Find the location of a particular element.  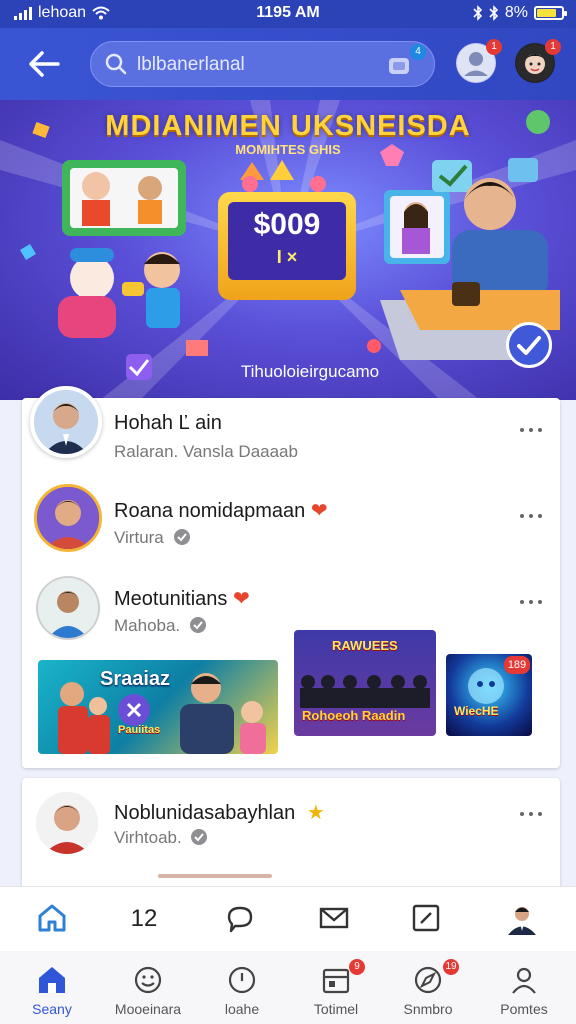

banner-subtitle: MOMIHTES GHIS is located at coordinates (288, 149).